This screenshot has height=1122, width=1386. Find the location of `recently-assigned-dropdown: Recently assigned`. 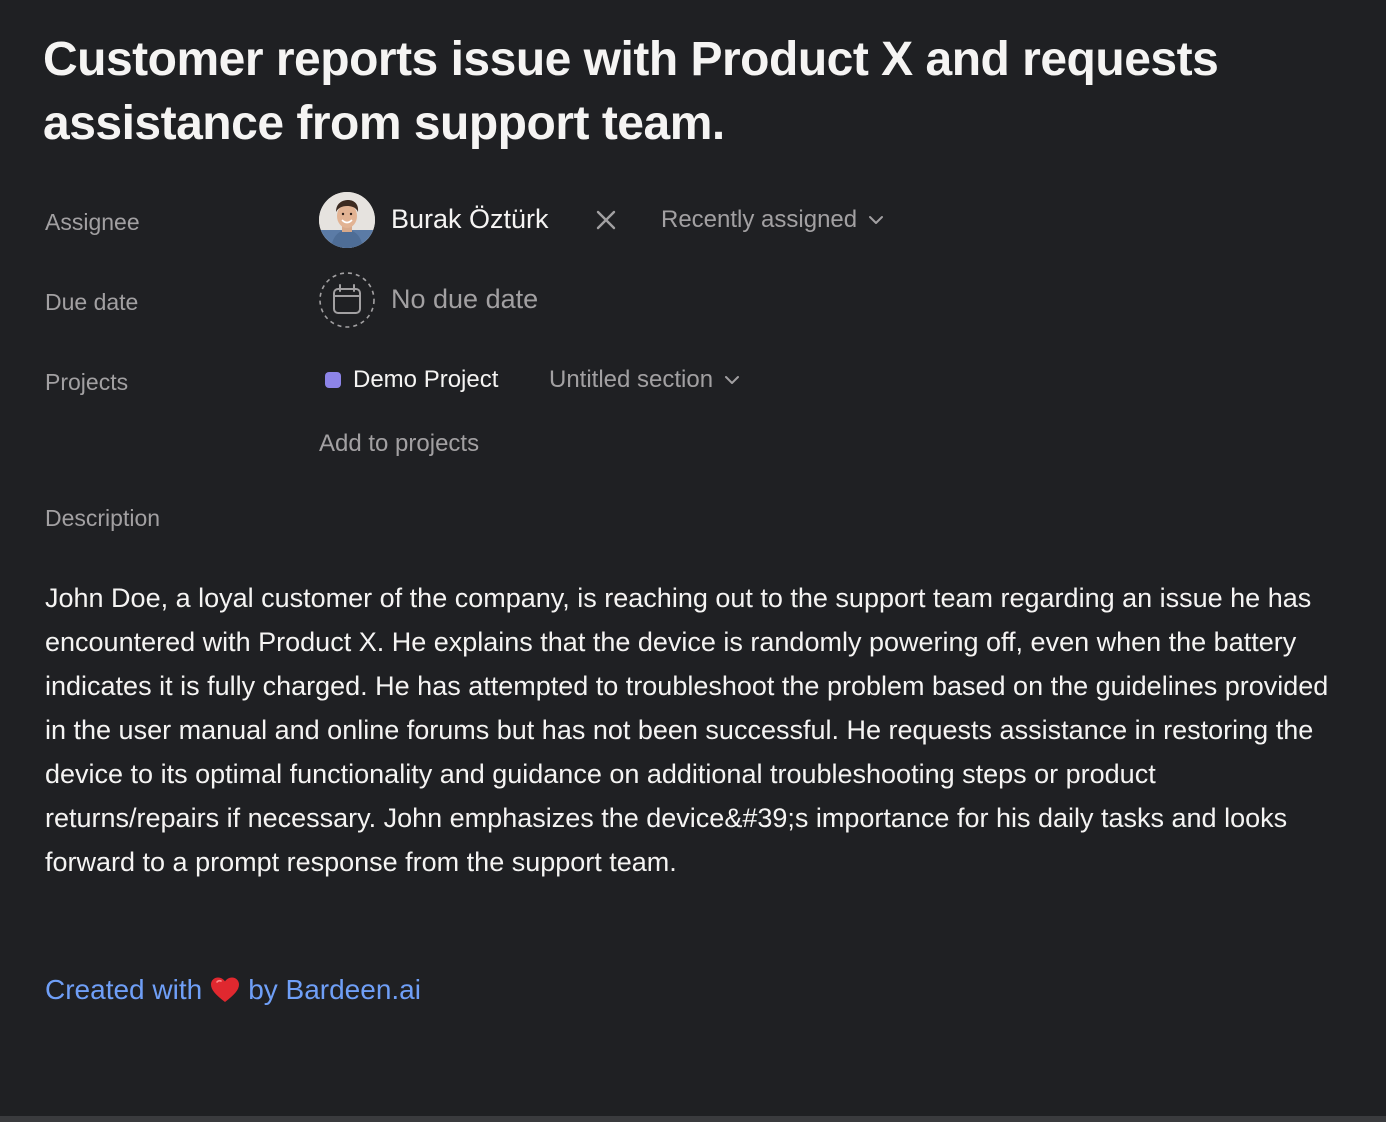

recently-assigned-dropdown: Recently assigned is located at coordinates (773, 220).